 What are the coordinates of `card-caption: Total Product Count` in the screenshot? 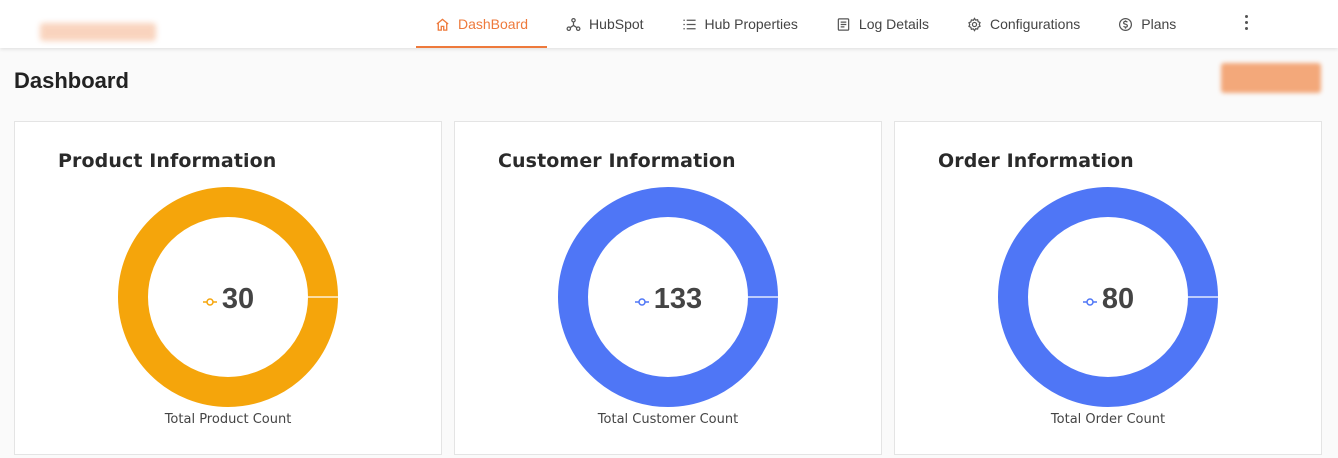 It's located at (228, 419).